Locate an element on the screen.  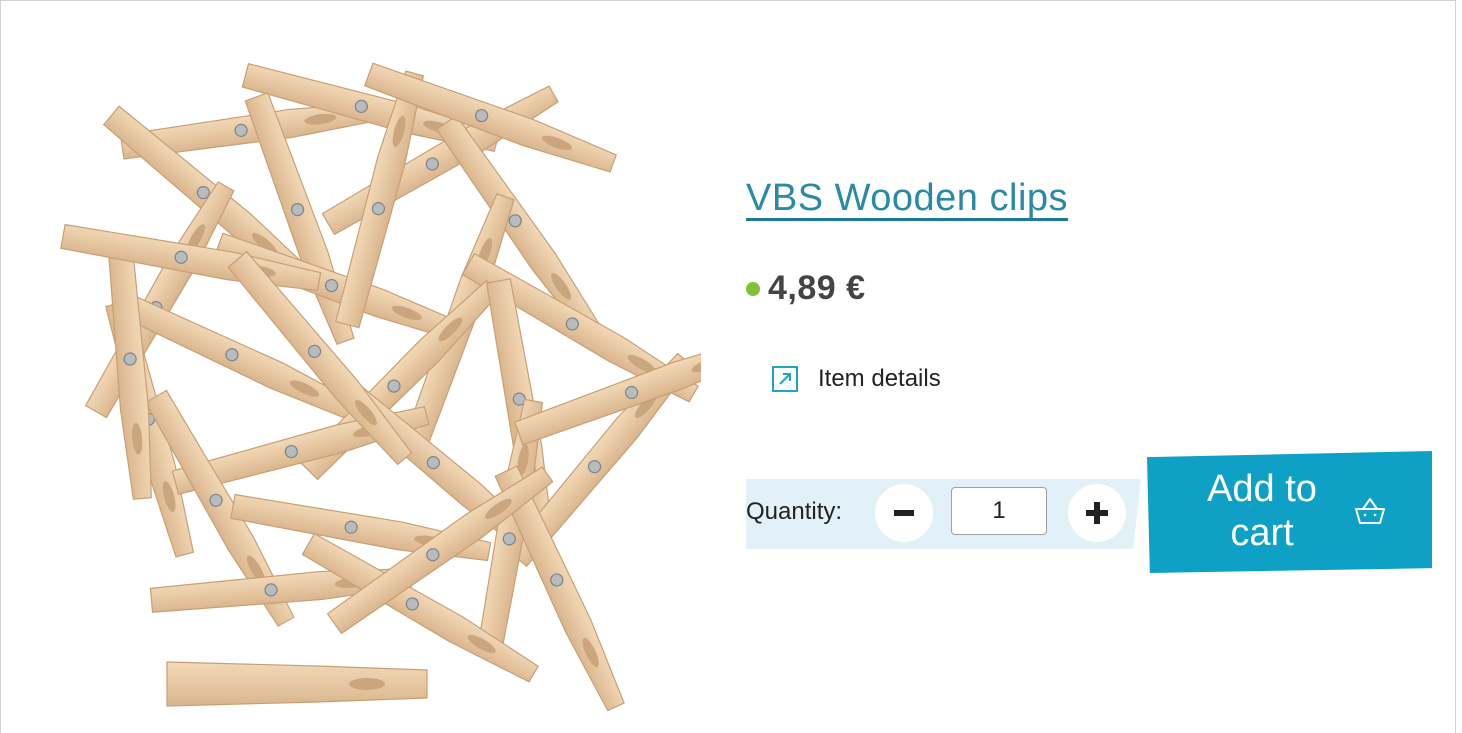
increase-quantity-button is located at coordinates (1097, 513).